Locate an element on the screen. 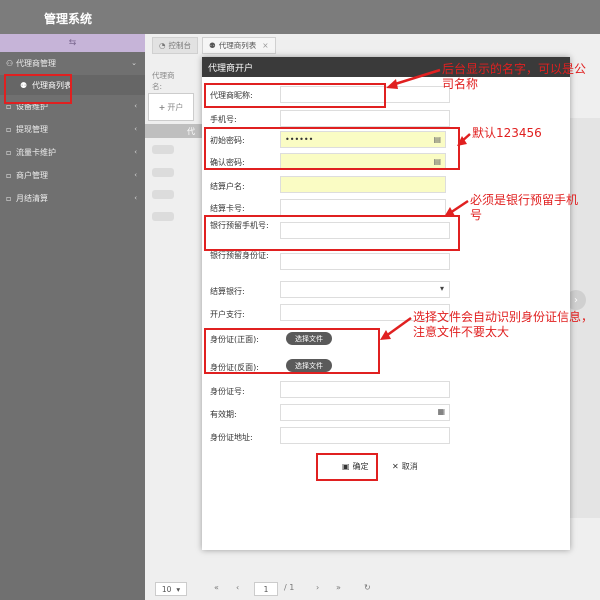 This screenshot has width=600, height=600. bank-idcard-input is located at coordinates (365, 261).